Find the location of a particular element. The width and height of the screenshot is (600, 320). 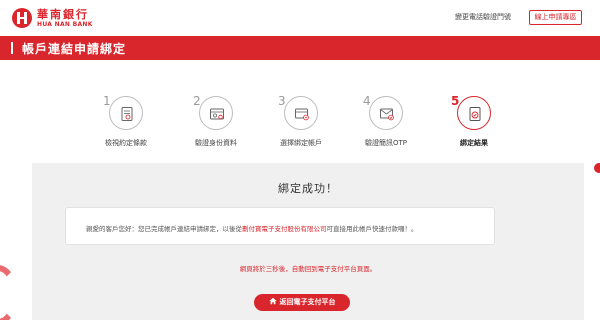

result-doc-icon is located at coordinates (475, 114).